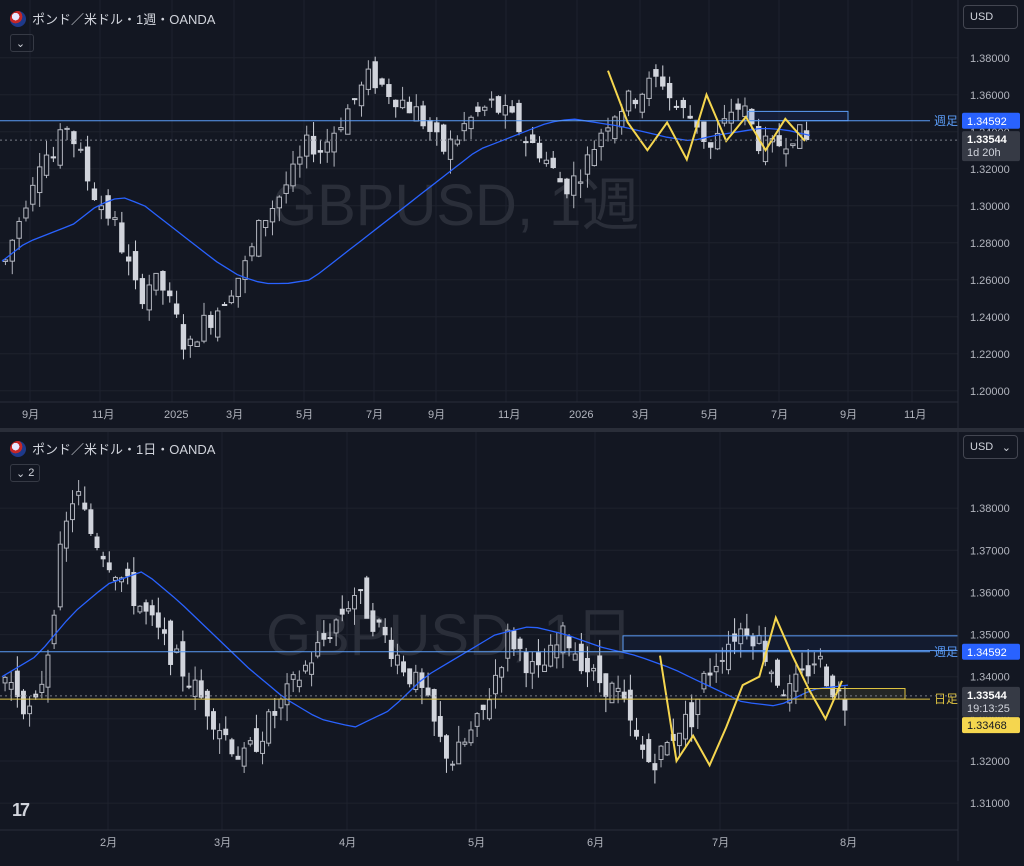  I want to click on weekly-currency-select: USD, so click(990, 17).